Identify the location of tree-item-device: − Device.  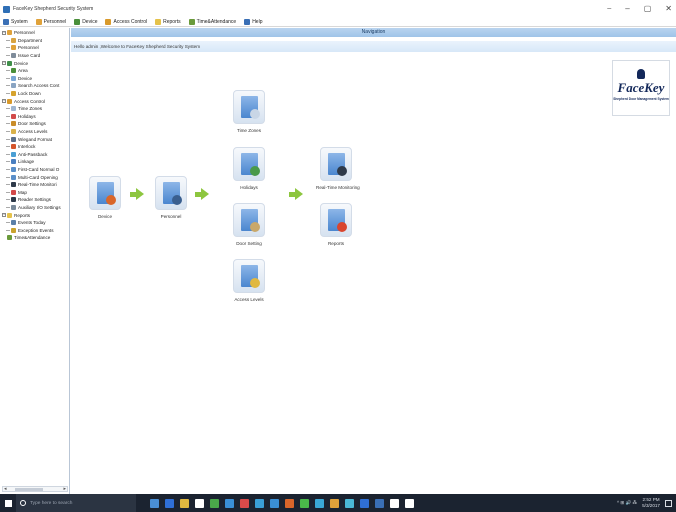
(34, 63).